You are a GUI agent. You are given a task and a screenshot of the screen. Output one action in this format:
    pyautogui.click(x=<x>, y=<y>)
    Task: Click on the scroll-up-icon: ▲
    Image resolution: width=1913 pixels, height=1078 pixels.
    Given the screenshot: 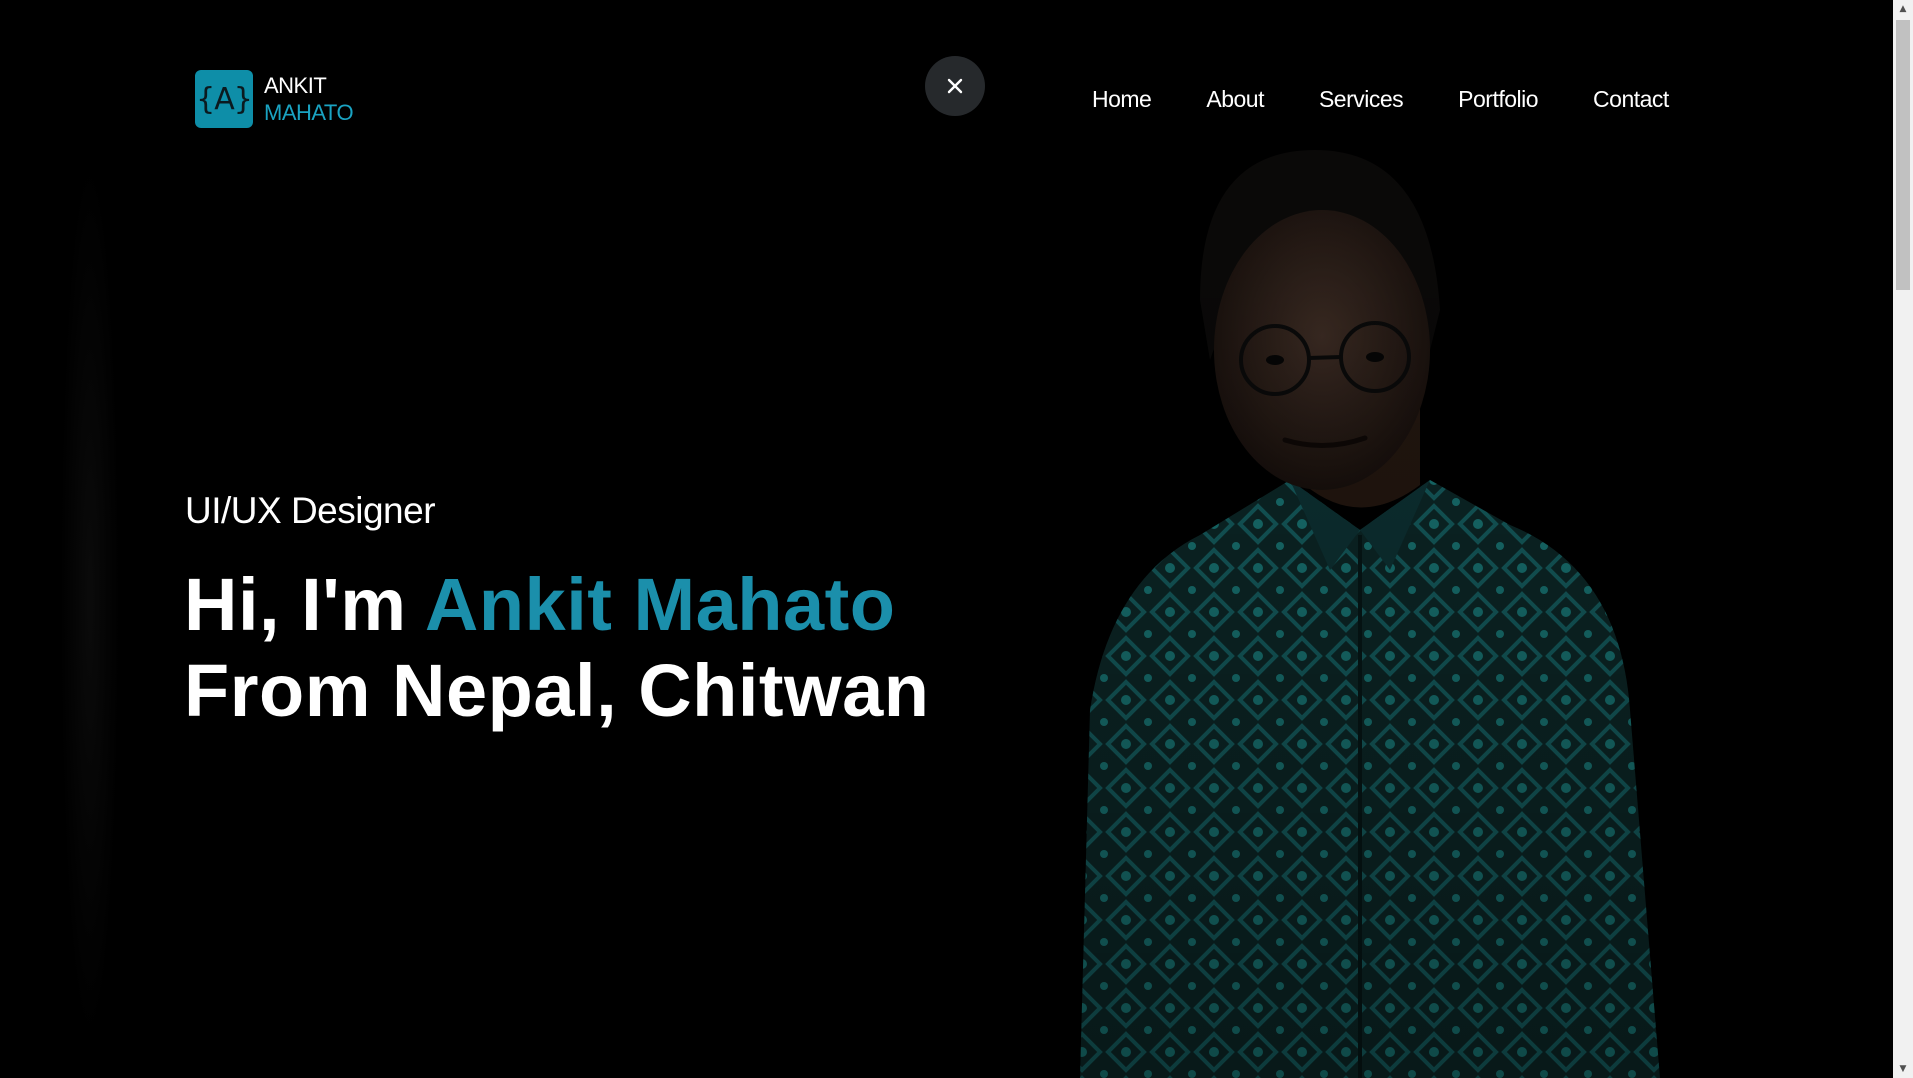 What is the action you would take?
    pyautogui.click(x=1903, y=9)
    